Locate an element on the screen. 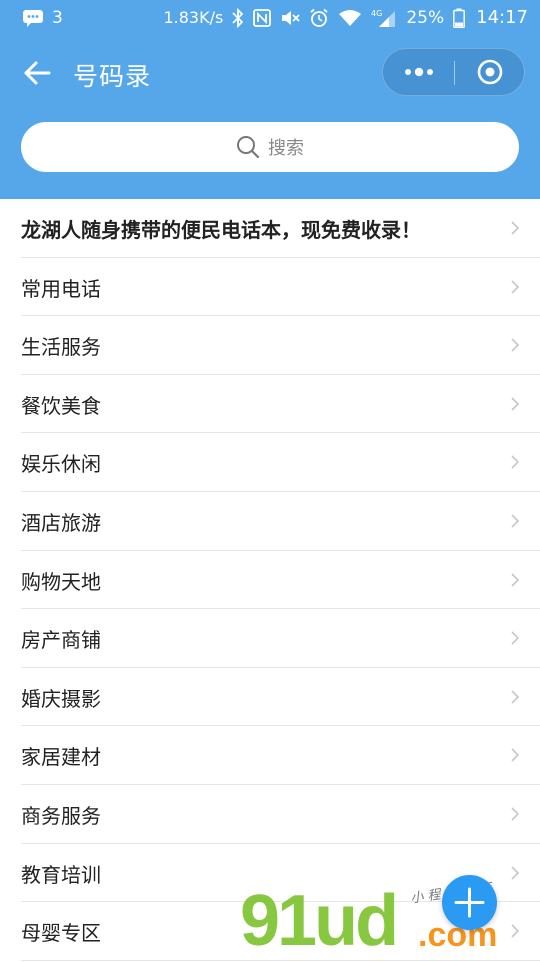  status-left: 3 is located at coordinates (42, 18).